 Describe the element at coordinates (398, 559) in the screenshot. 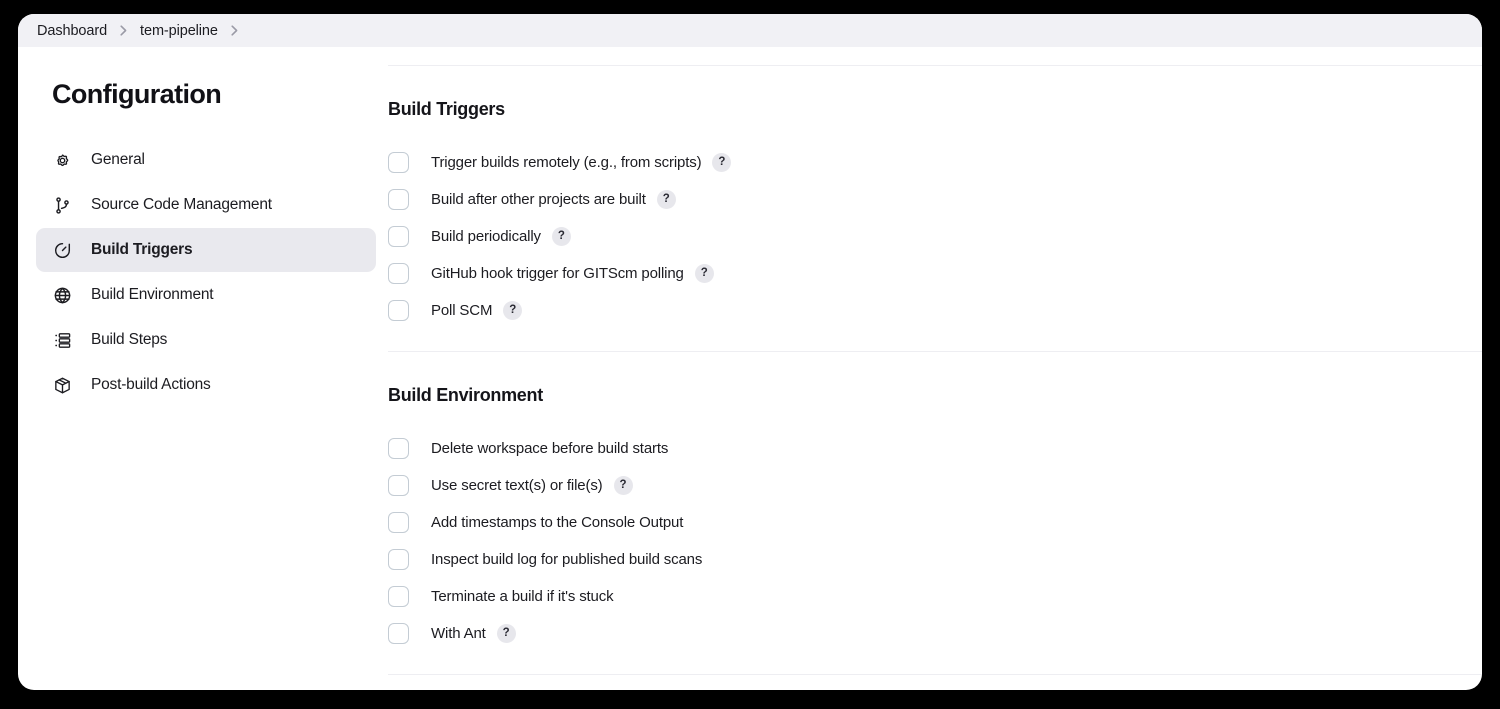

I see `checkbox-inspect-build-log` at that location.